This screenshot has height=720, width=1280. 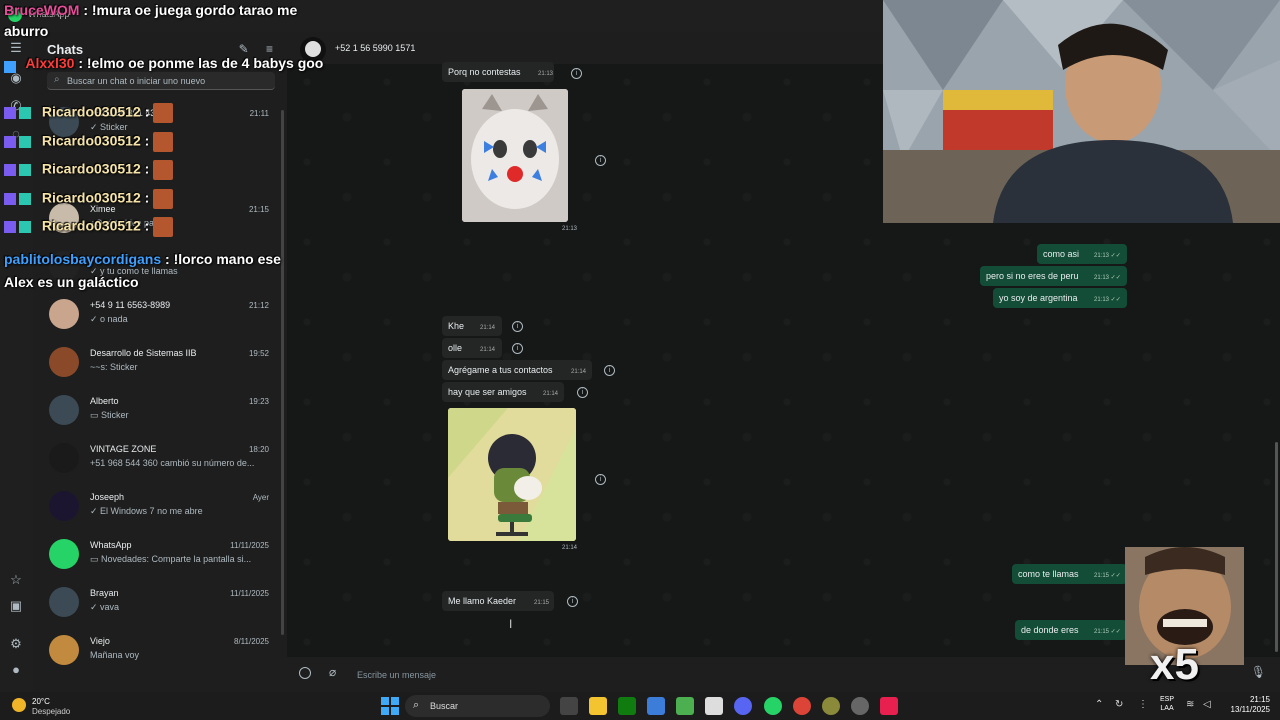 What do you see at coordinates (107, 497) in the screenshot?
I see `chat-item-name: Joseeph` at bounding box center [107, 497].